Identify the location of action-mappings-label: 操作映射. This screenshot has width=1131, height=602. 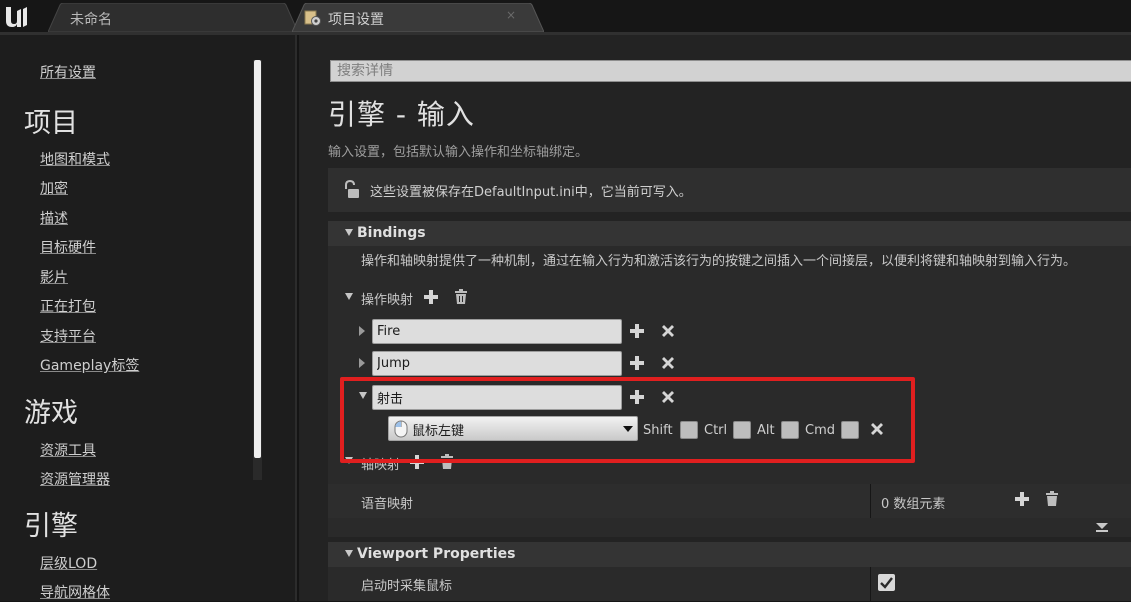
(387, 300).